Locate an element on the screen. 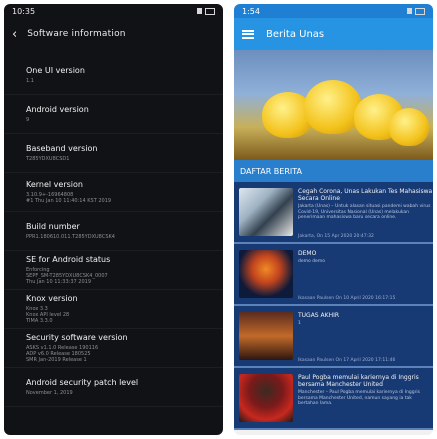 The width and height of the screenshot is (437, 439). item-value: T285YDXU8CSD1 is located at coordinates (48, 159).